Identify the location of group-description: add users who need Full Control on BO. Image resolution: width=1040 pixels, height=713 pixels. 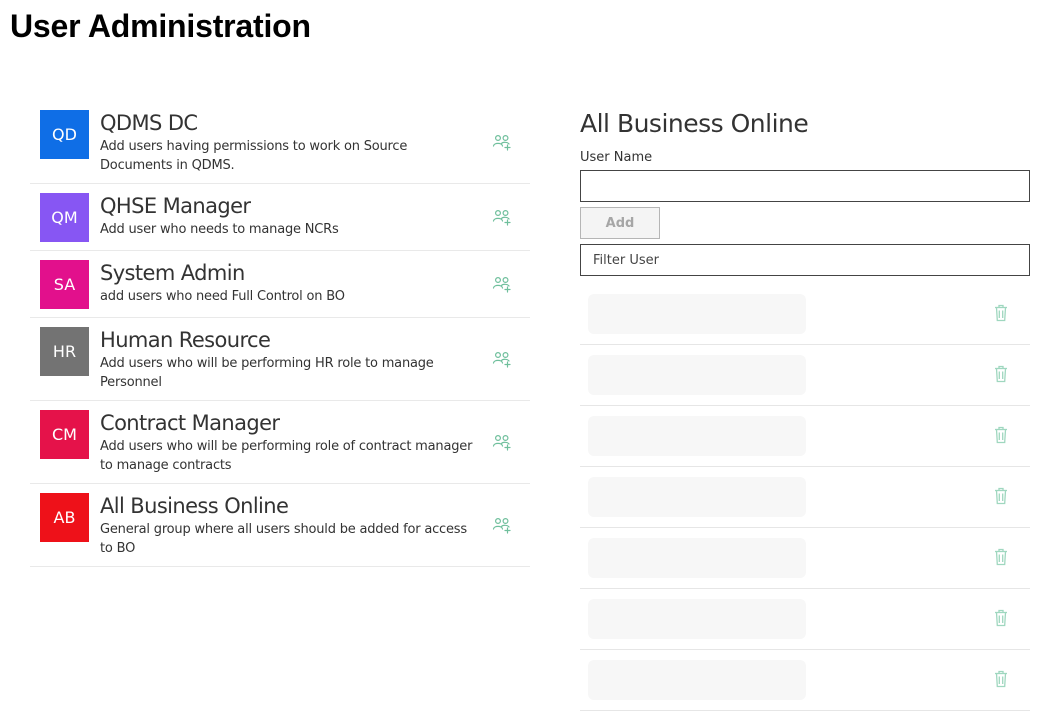
(222, 296).